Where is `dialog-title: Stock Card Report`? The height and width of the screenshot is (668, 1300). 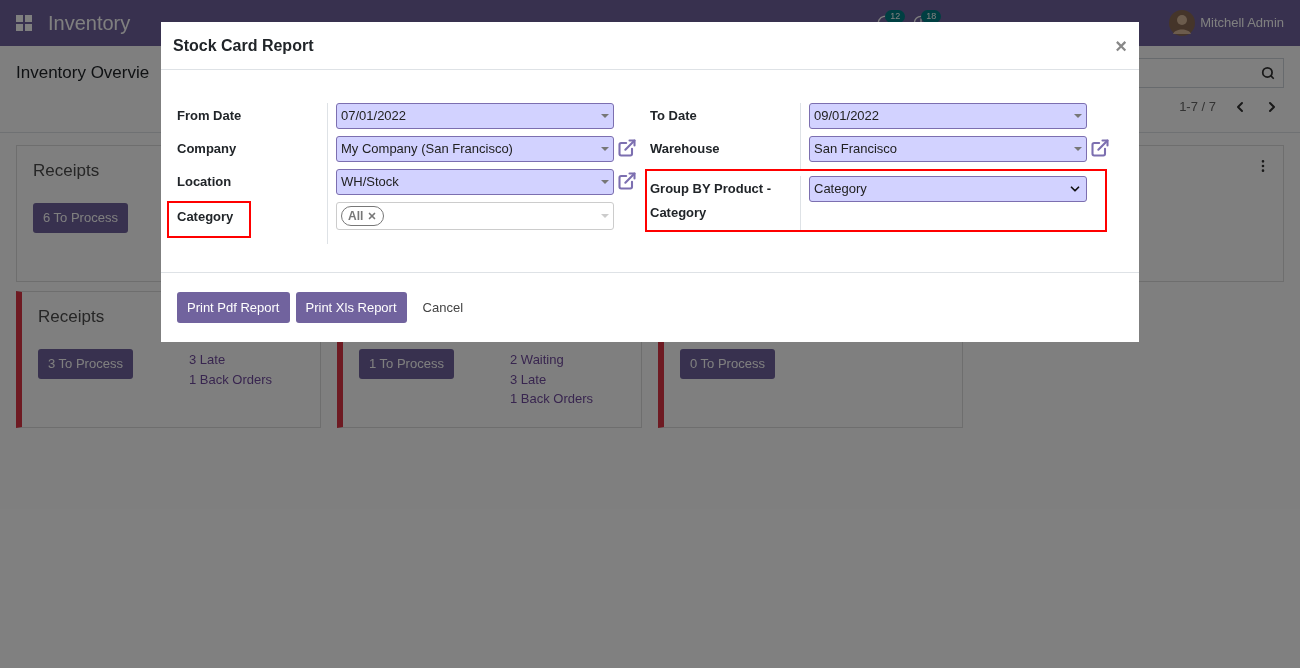
dialog-title: Stock Card Report is located at coordinates (243, 45).